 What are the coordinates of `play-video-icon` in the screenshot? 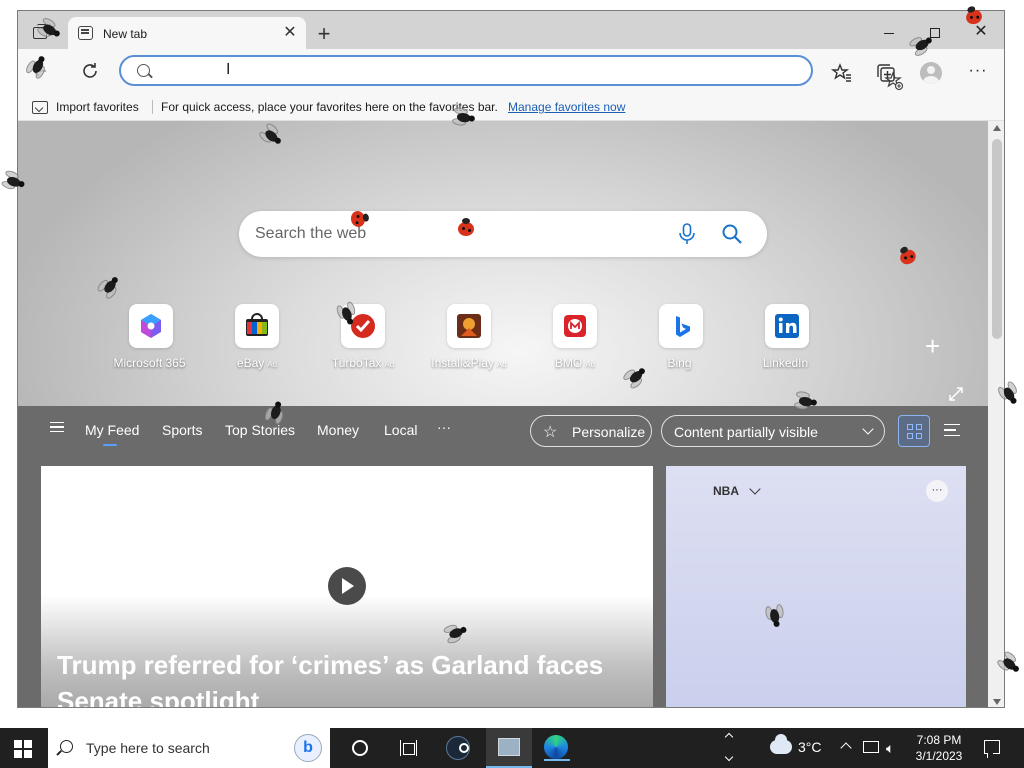 It's located at (347, 586).